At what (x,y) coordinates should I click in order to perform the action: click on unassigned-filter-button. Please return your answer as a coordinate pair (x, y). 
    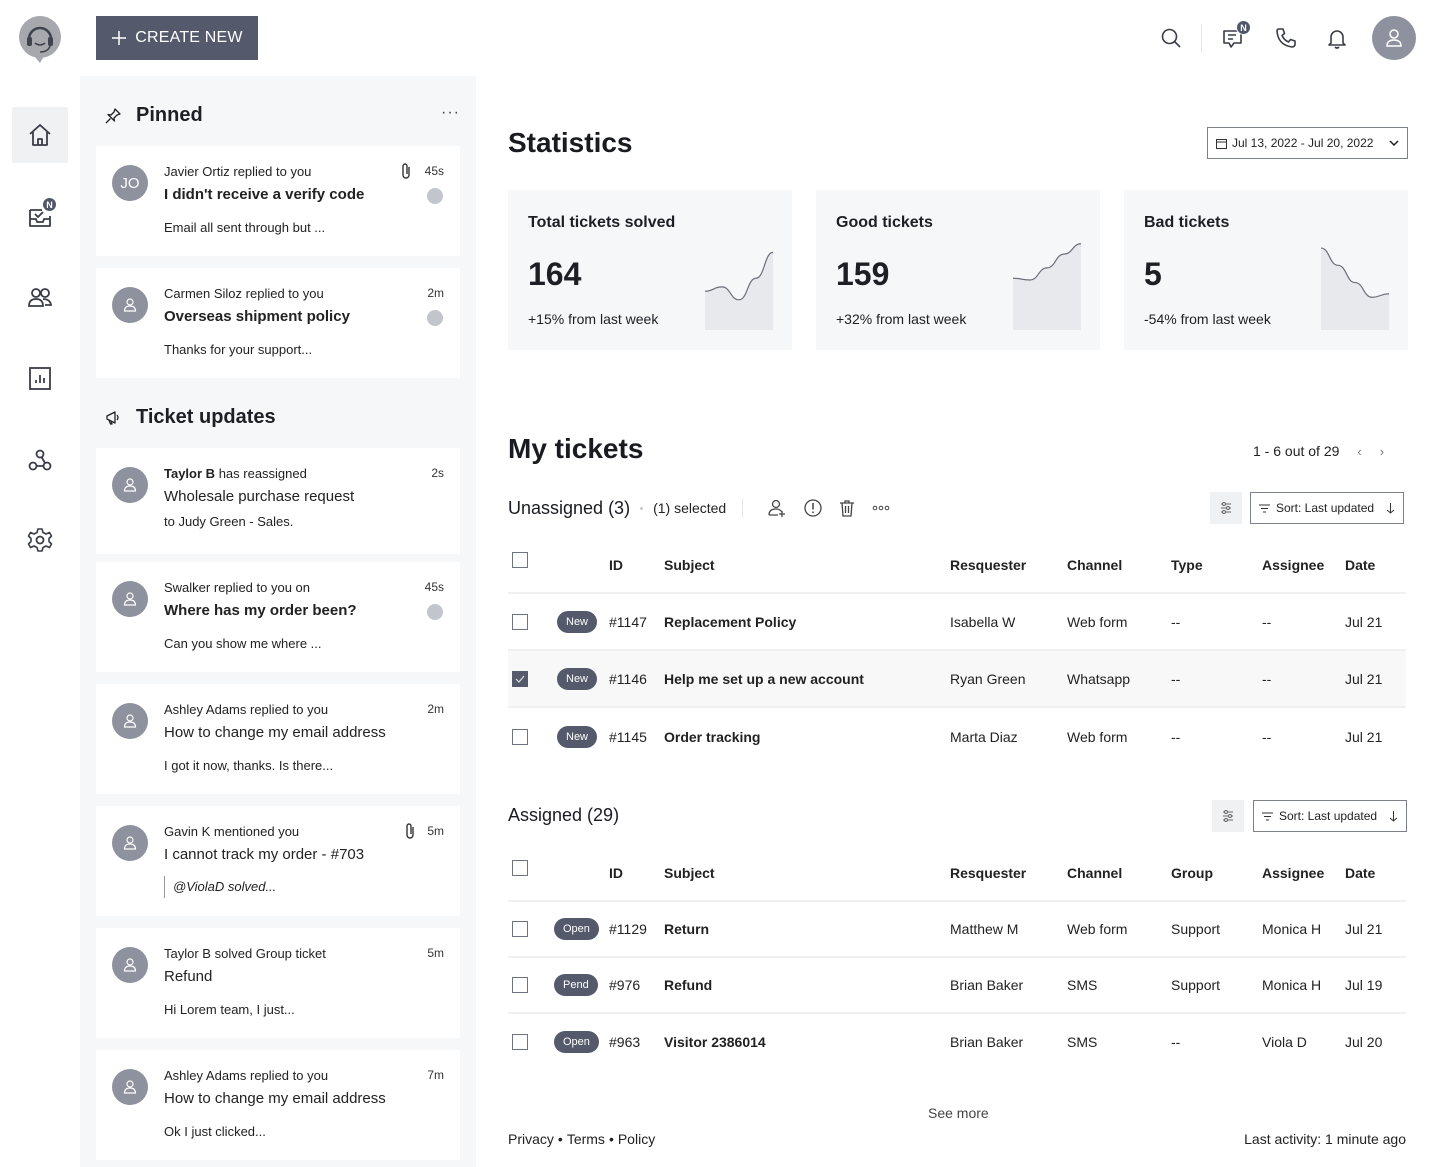
    Looking at the image, I should click on (1226, 508).